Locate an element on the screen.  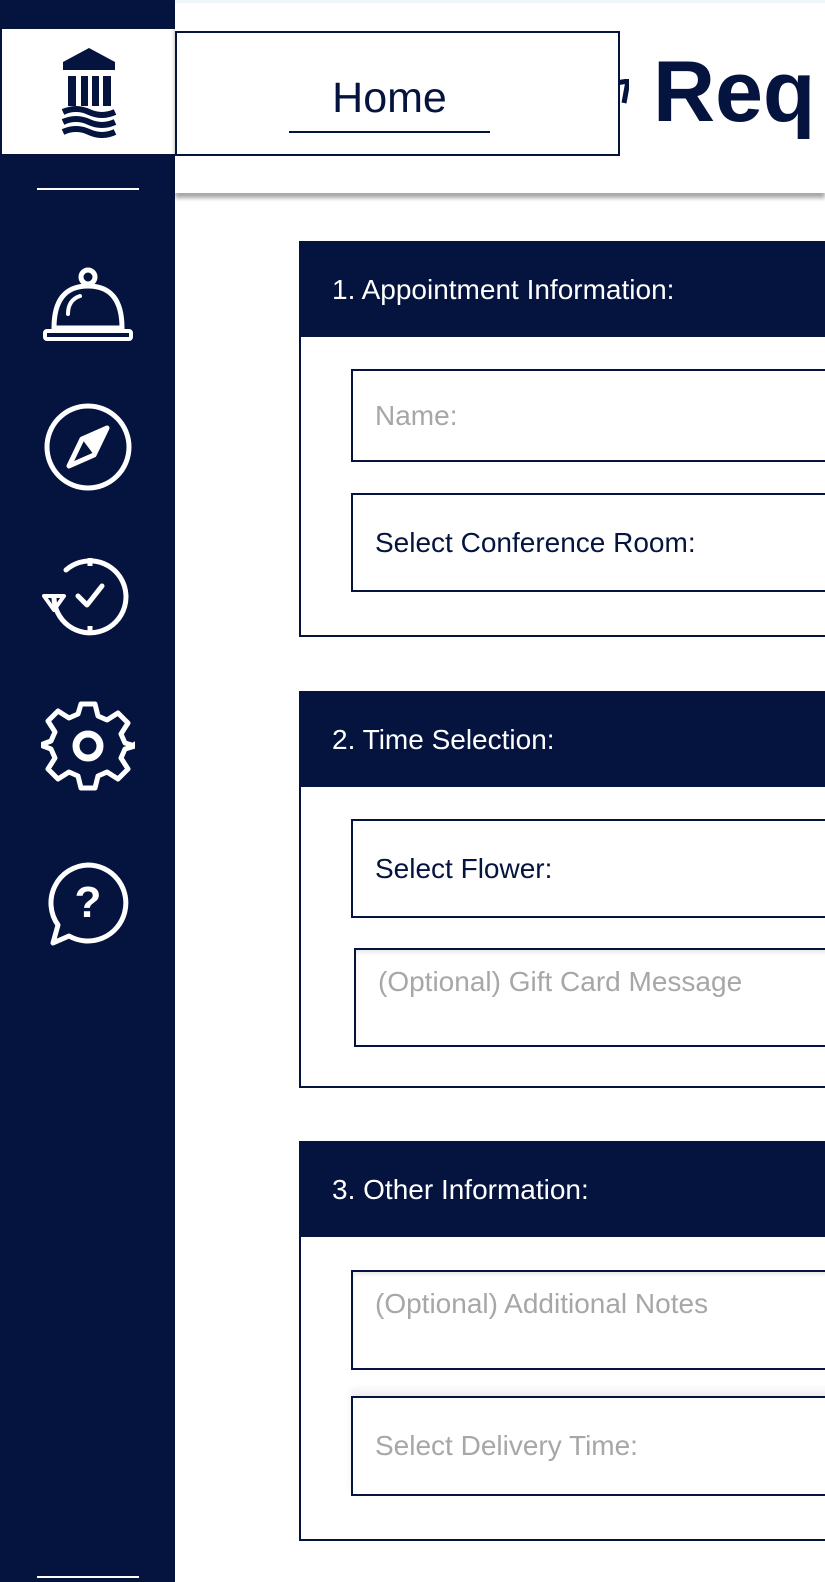
service-bell-icon is located at coordinates (88, 304).